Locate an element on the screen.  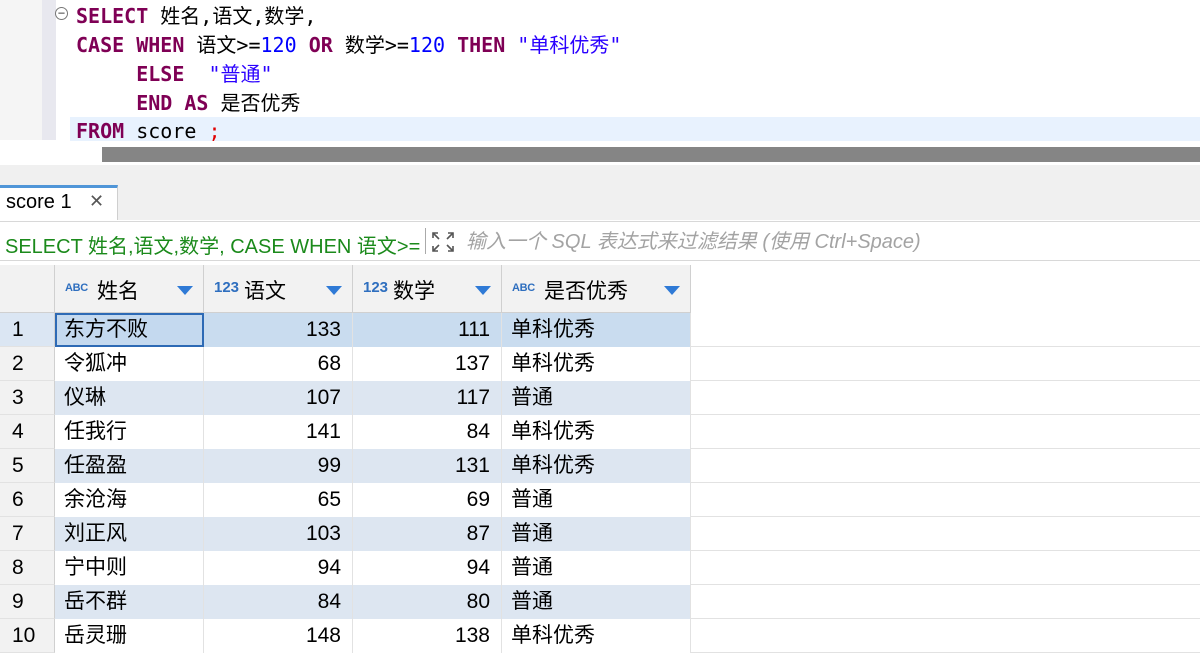
row-number: 6 is located at coordinates (27, 500).